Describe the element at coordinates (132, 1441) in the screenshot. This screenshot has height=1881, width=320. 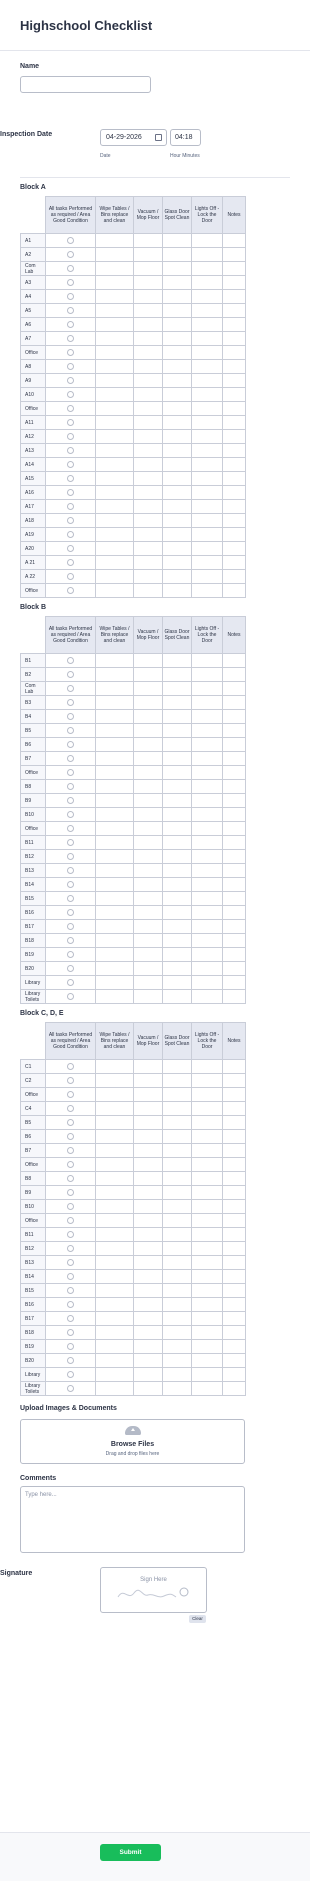
I see `file-upload-dropzone: Browse Files Drag and drop files here` at that location.